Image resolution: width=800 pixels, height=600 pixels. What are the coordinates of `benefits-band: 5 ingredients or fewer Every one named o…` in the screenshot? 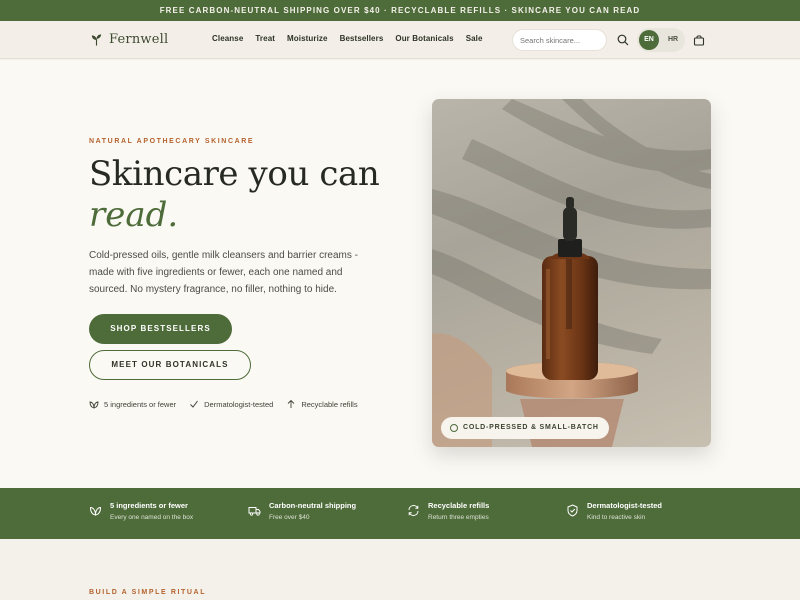 It's located at (400, 513).